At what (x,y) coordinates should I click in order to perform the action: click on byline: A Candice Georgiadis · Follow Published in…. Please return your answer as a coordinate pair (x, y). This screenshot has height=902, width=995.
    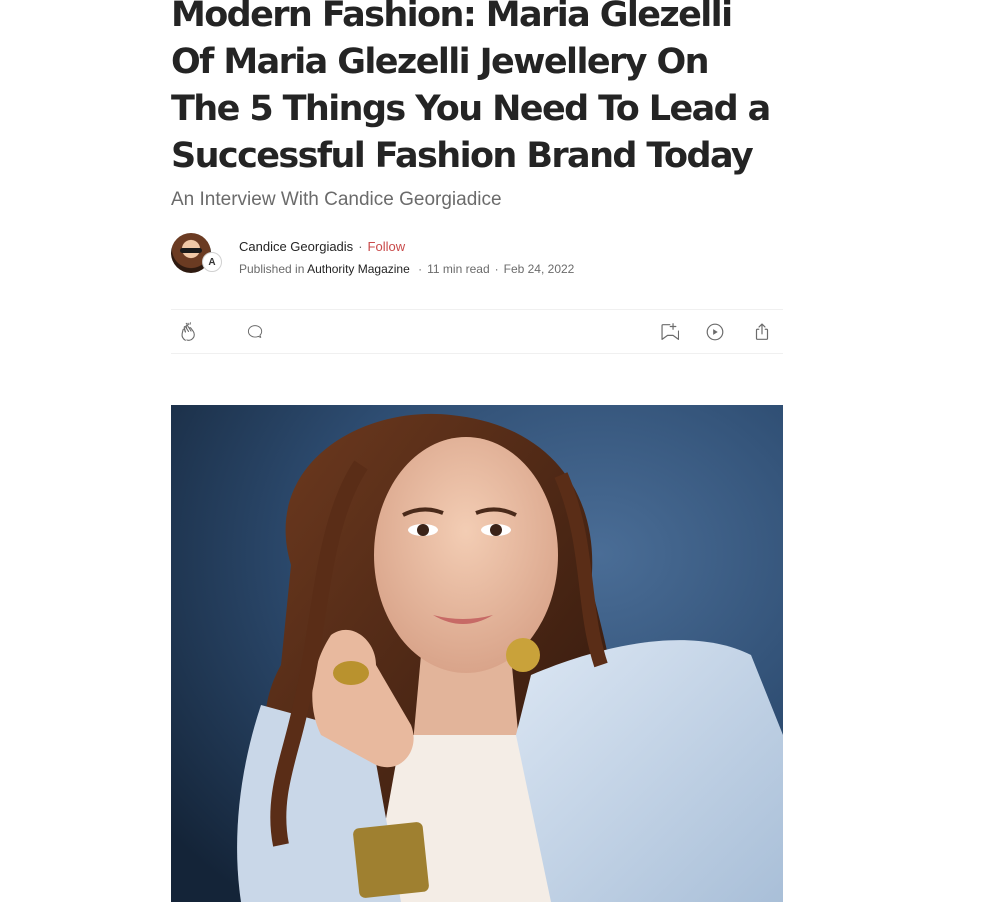
    Looking at the image, I should click on (477, 255).